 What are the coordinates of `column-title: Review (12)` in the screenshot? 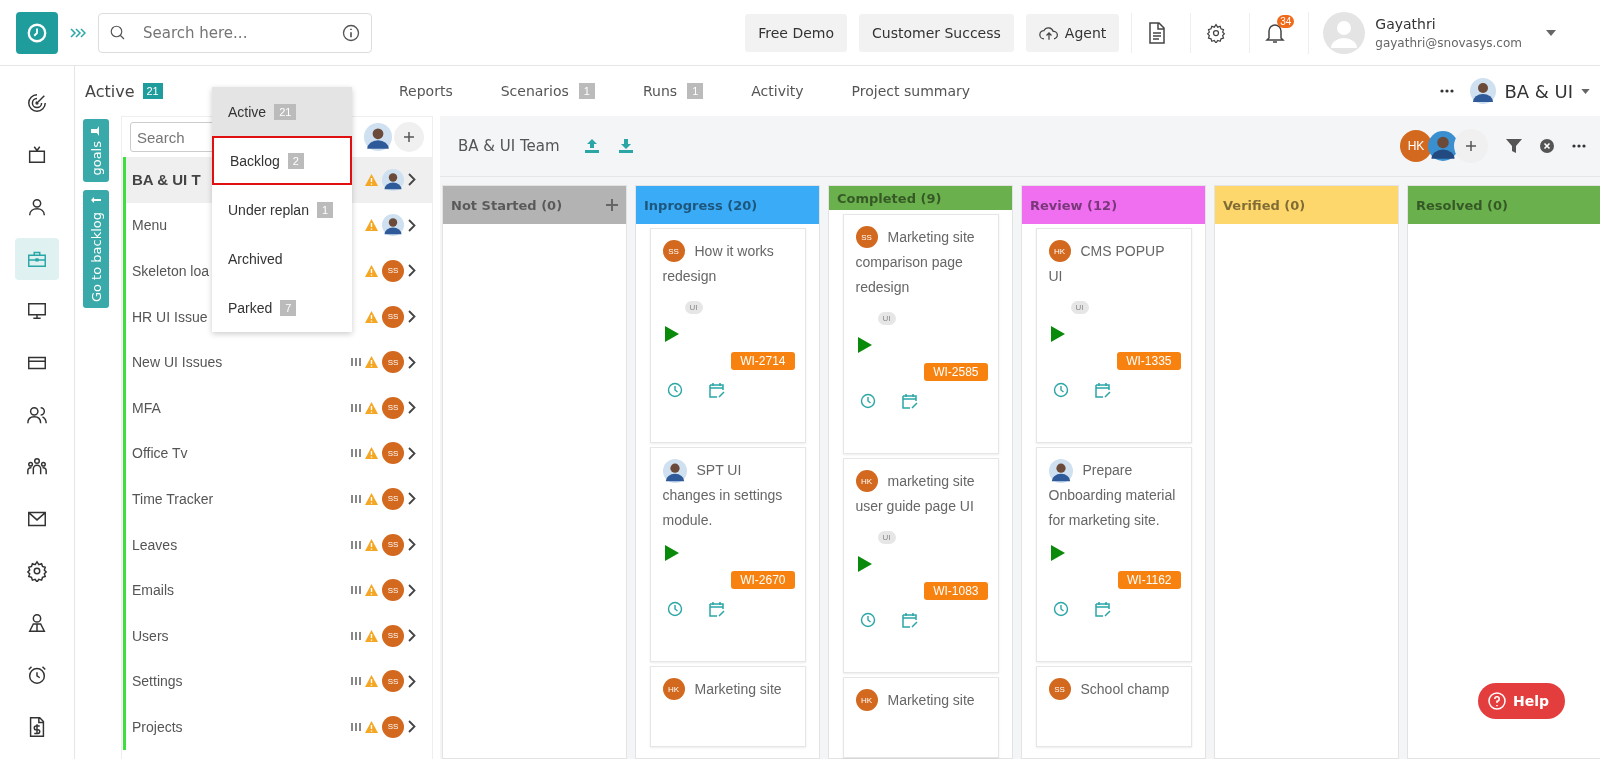 It's located at (1074, 205).